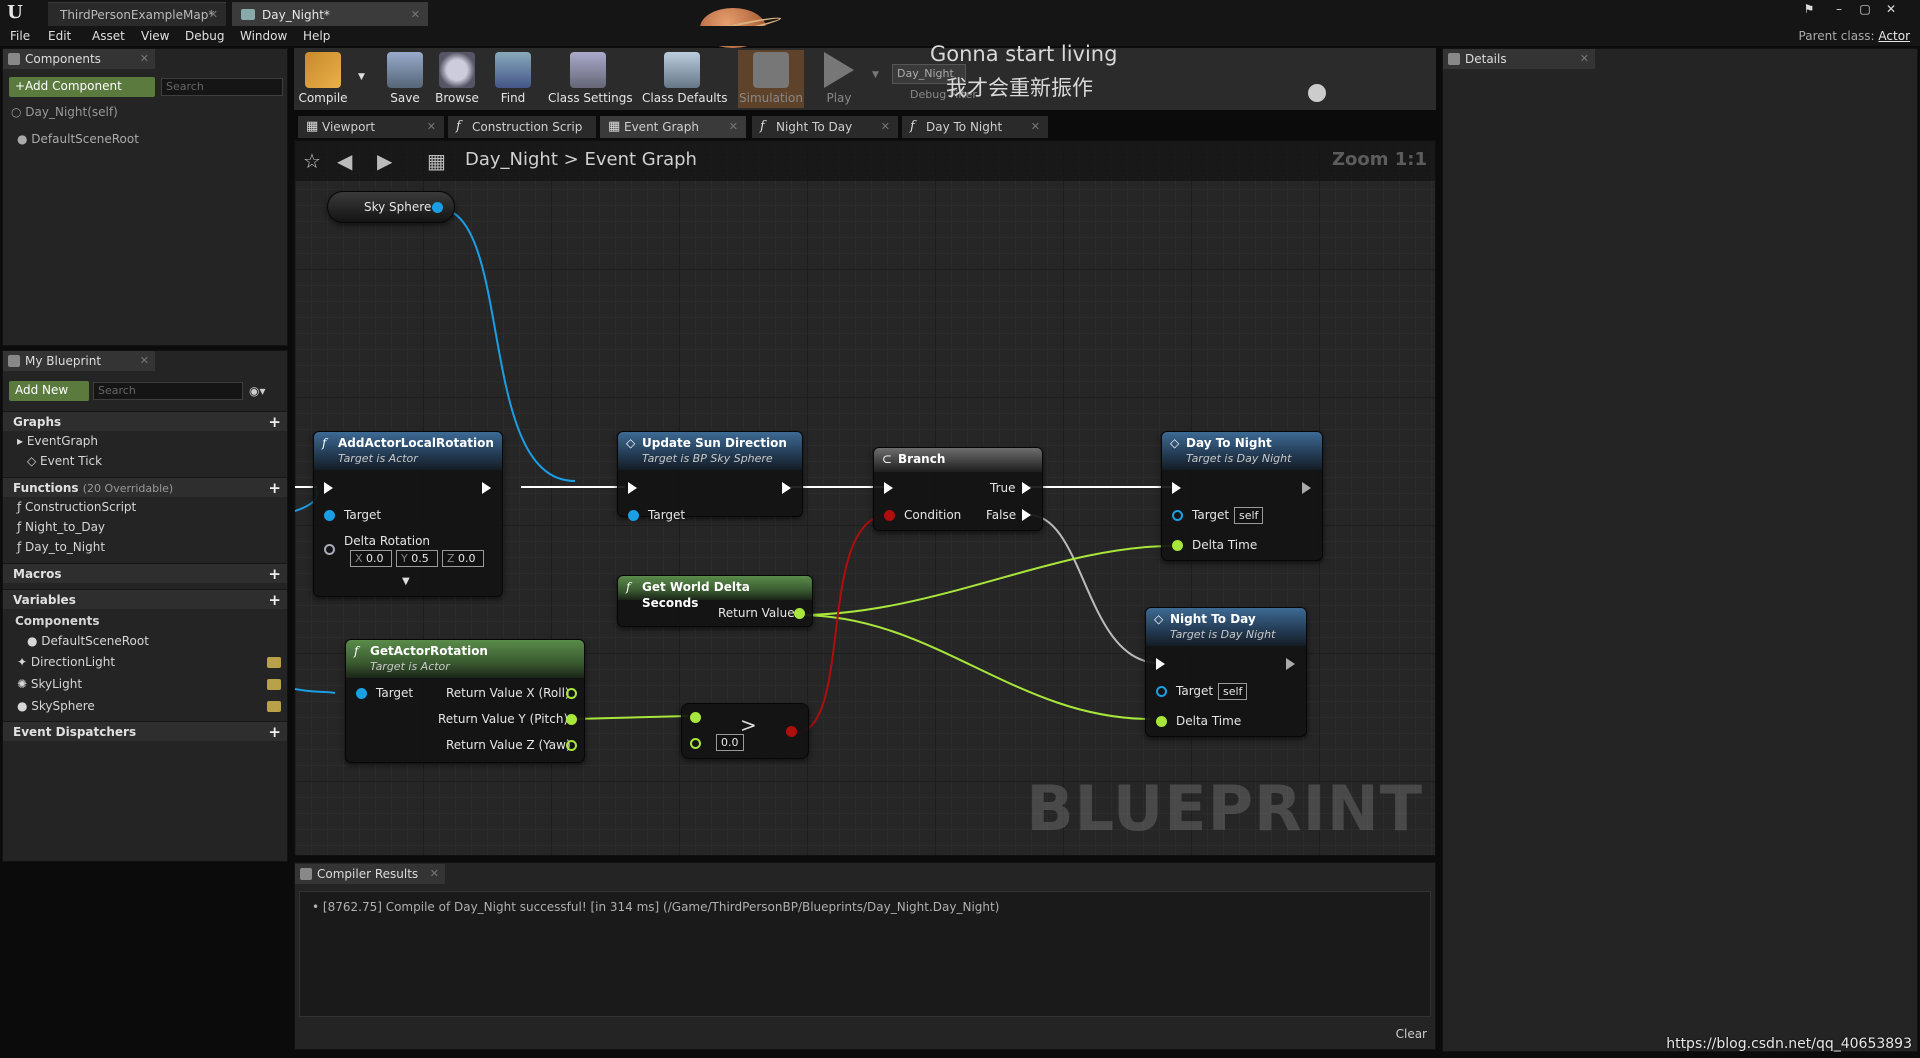 The image size is (1920, 1058). I want to click on delta-rotation-pin, so click(329, 549).